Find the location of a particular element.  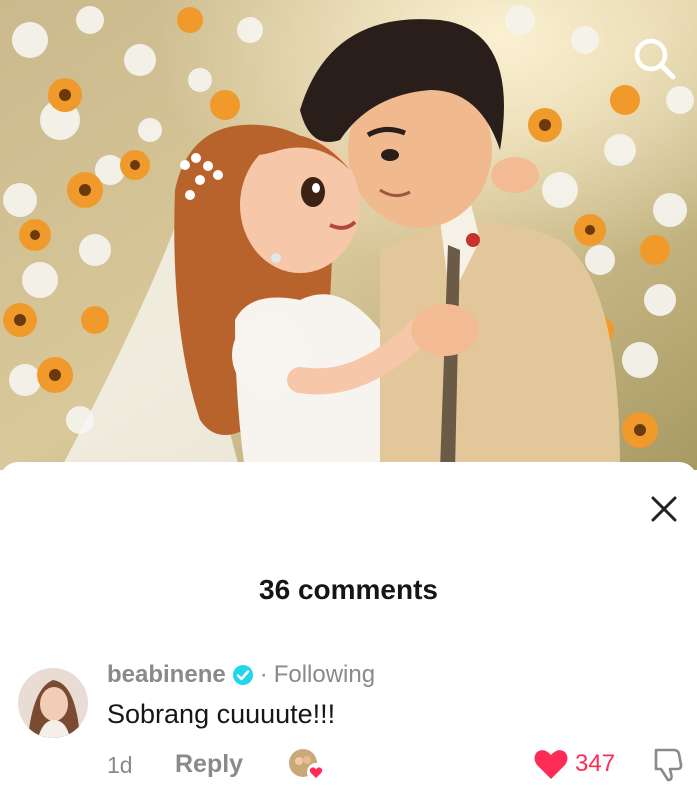

close-button is located at coordinates (664, 509).